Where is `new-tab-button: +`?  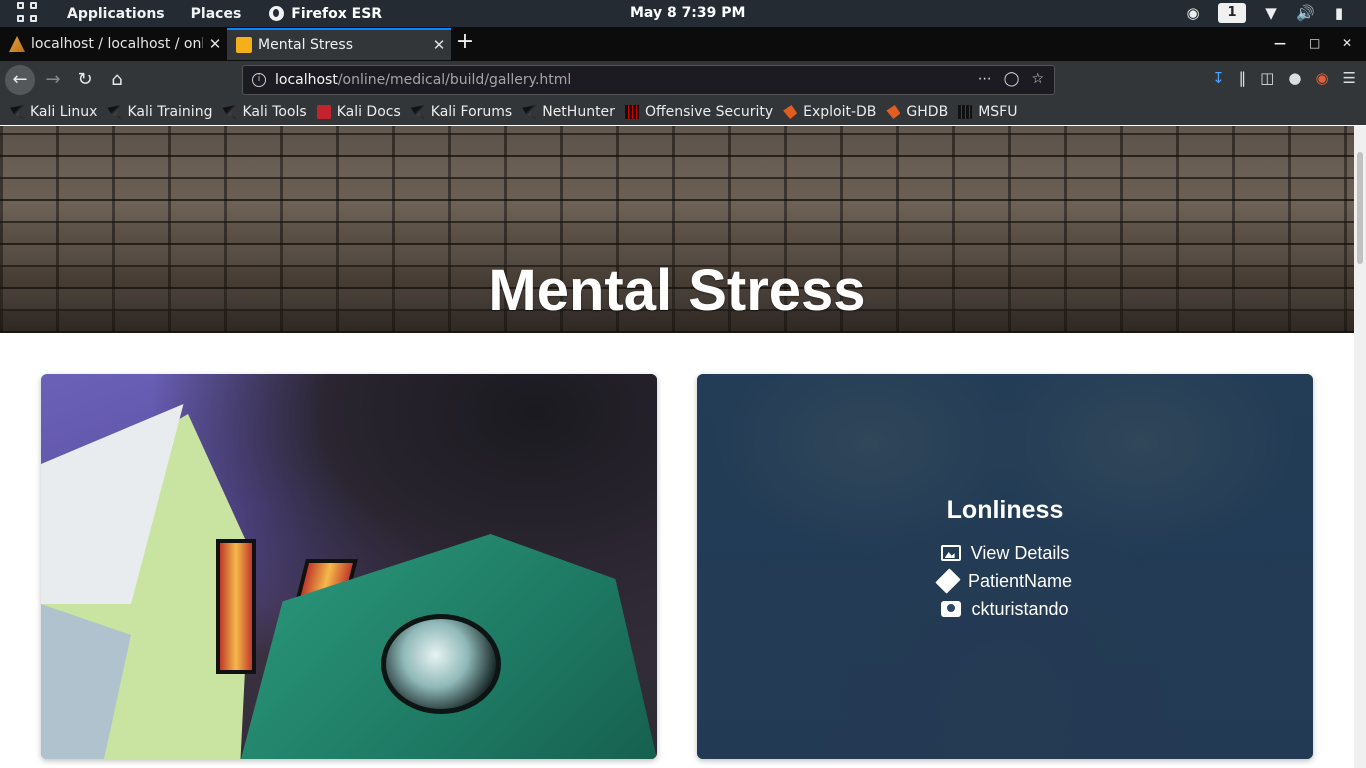
new-tab-button: + is located at coordinates (465, 42).